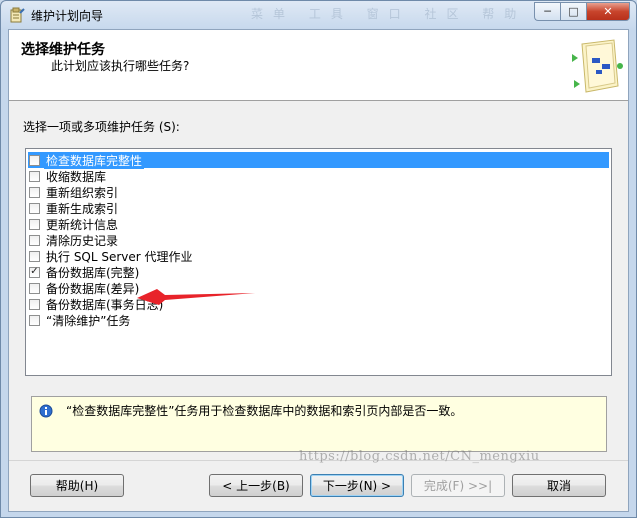 Image resolution: width=637 pixels, height=518 pixels. Describe the element at coordinates (93, 288) in the screenshot. I see `task-label: 备份数据库(差异)` at that location.